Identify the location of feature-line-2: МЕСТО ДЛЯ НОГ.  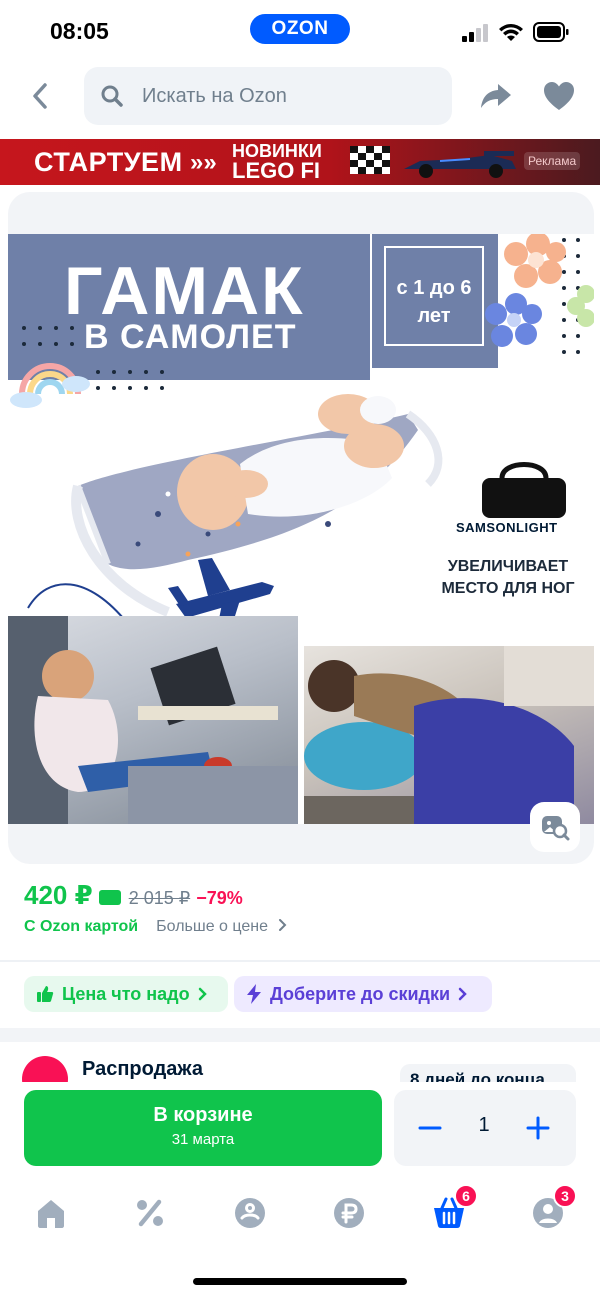
(508, 588).